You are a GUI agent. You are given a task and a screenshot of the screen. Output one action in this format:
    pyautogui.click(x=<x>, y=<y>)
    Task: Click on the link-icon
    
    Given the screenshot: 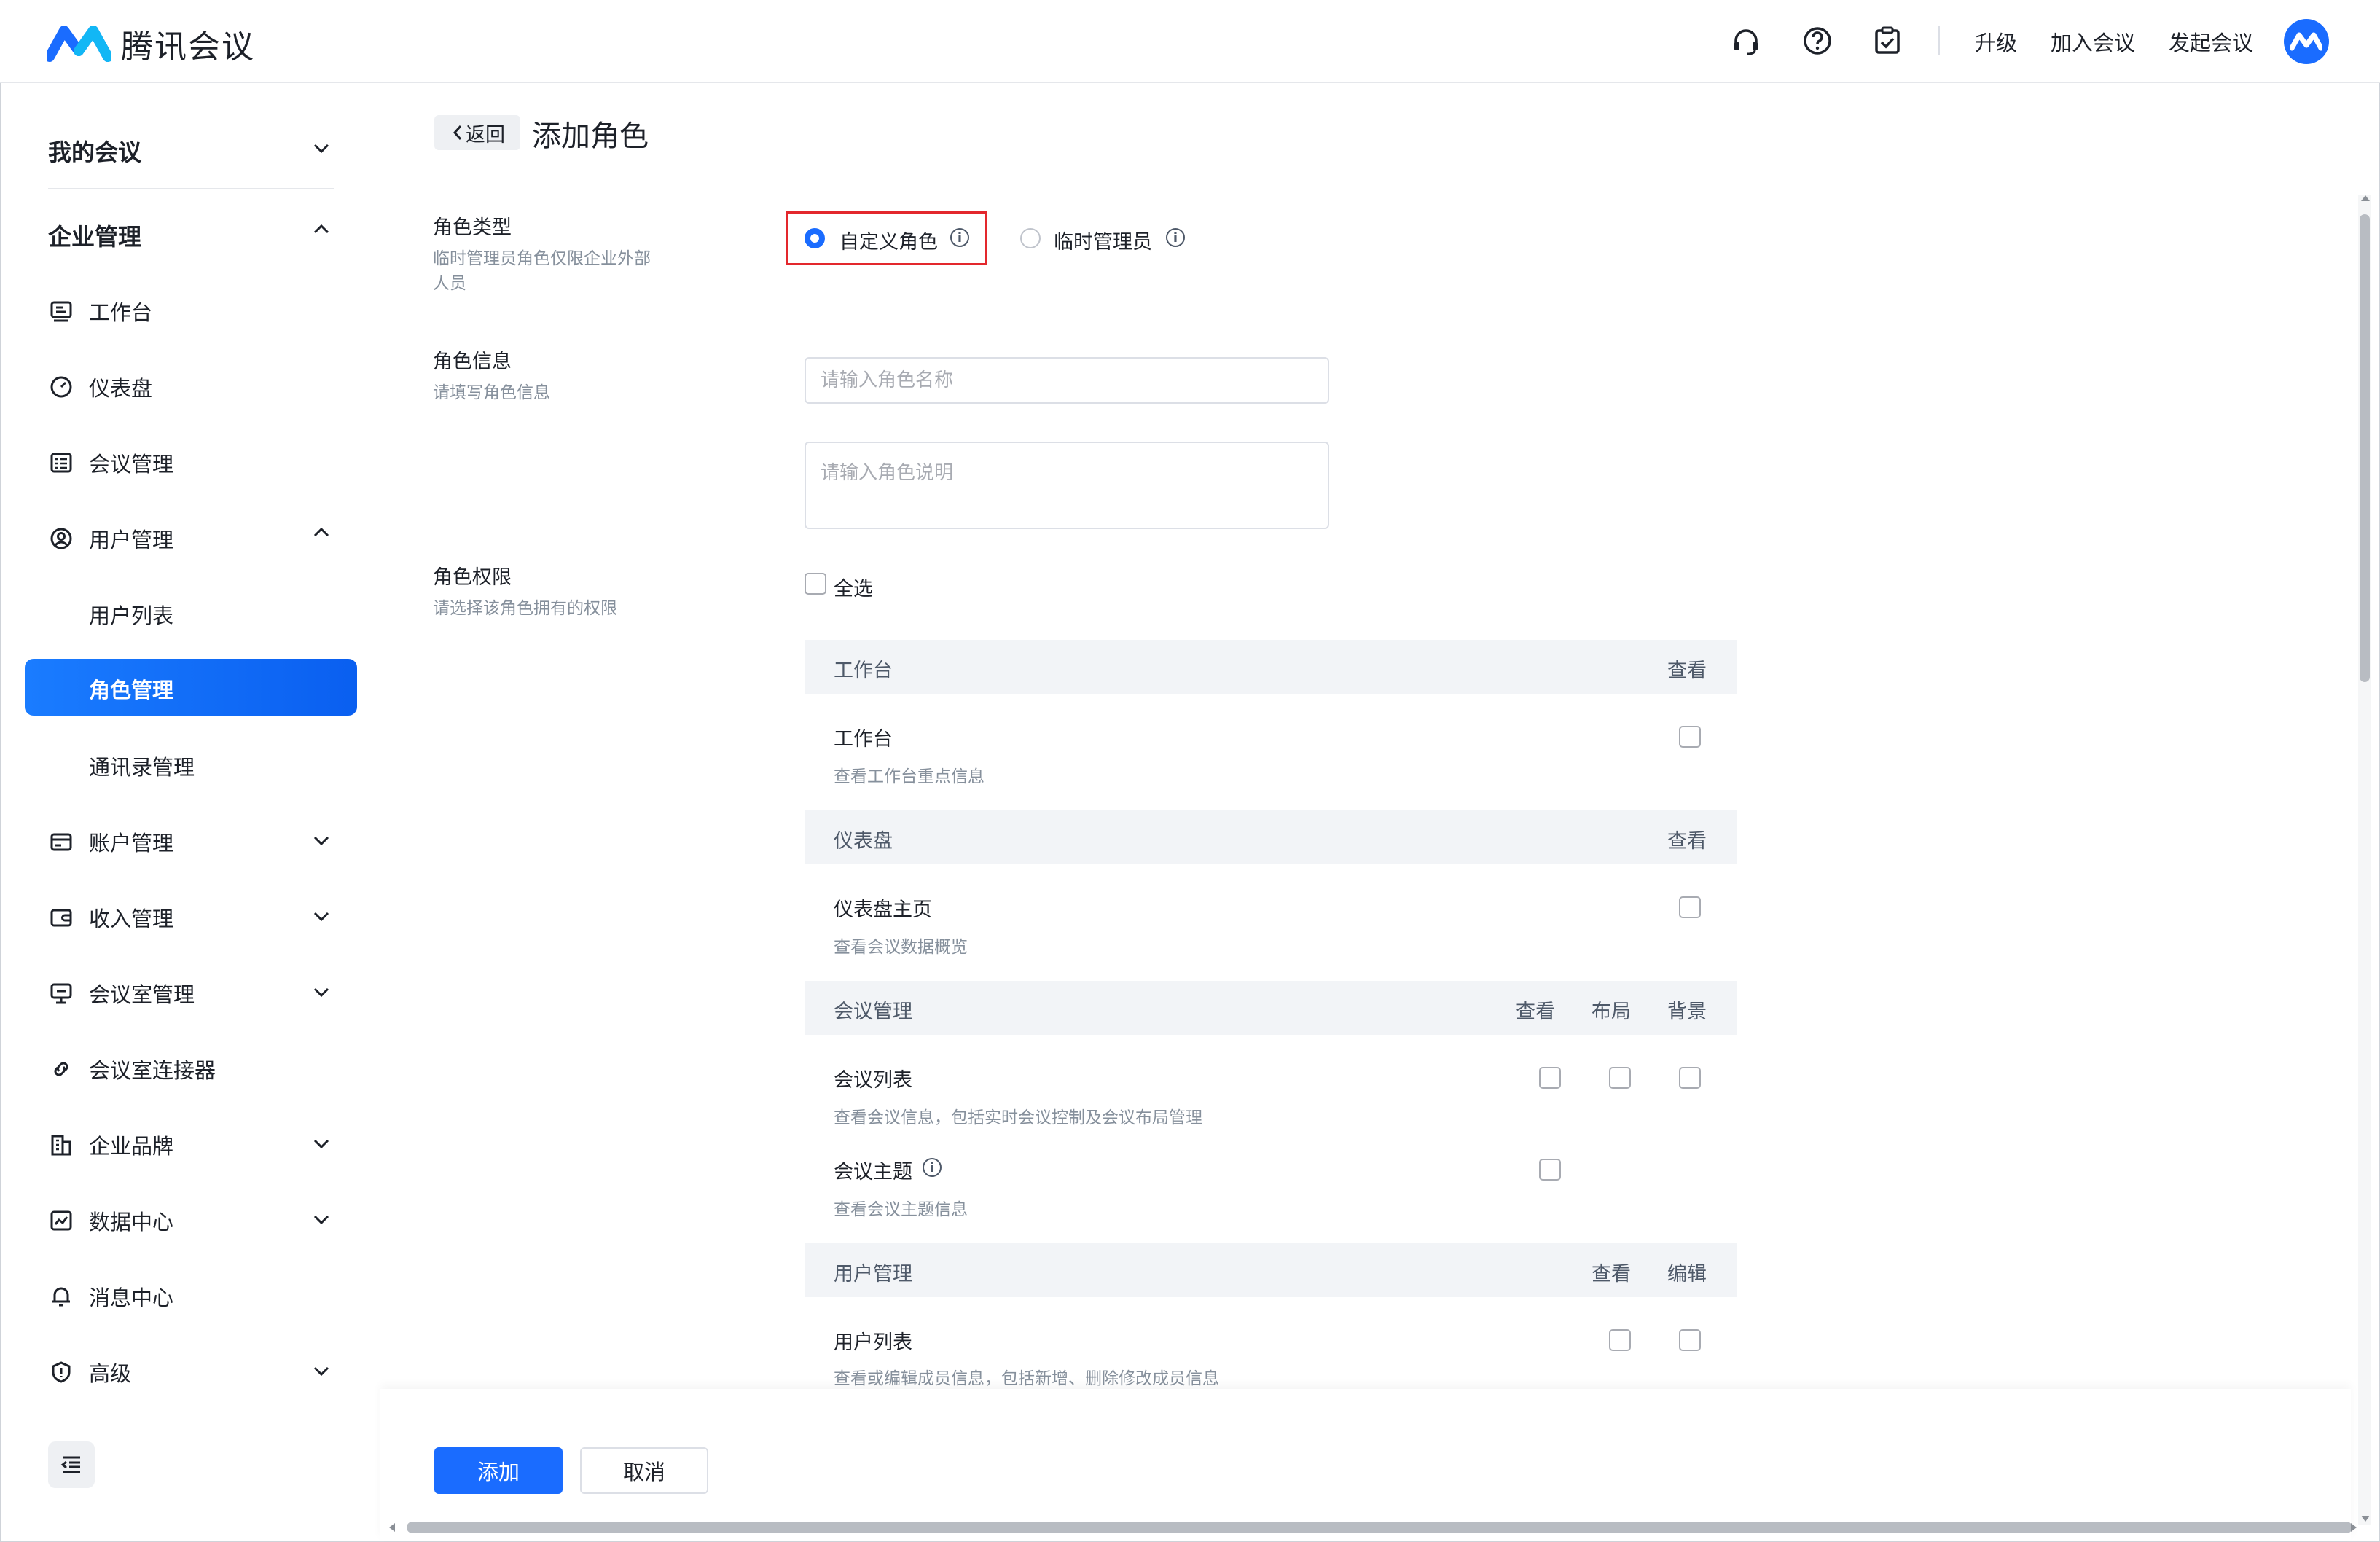 What is the action you would take?
    pyautogui.click(x=61, y=1069)
    